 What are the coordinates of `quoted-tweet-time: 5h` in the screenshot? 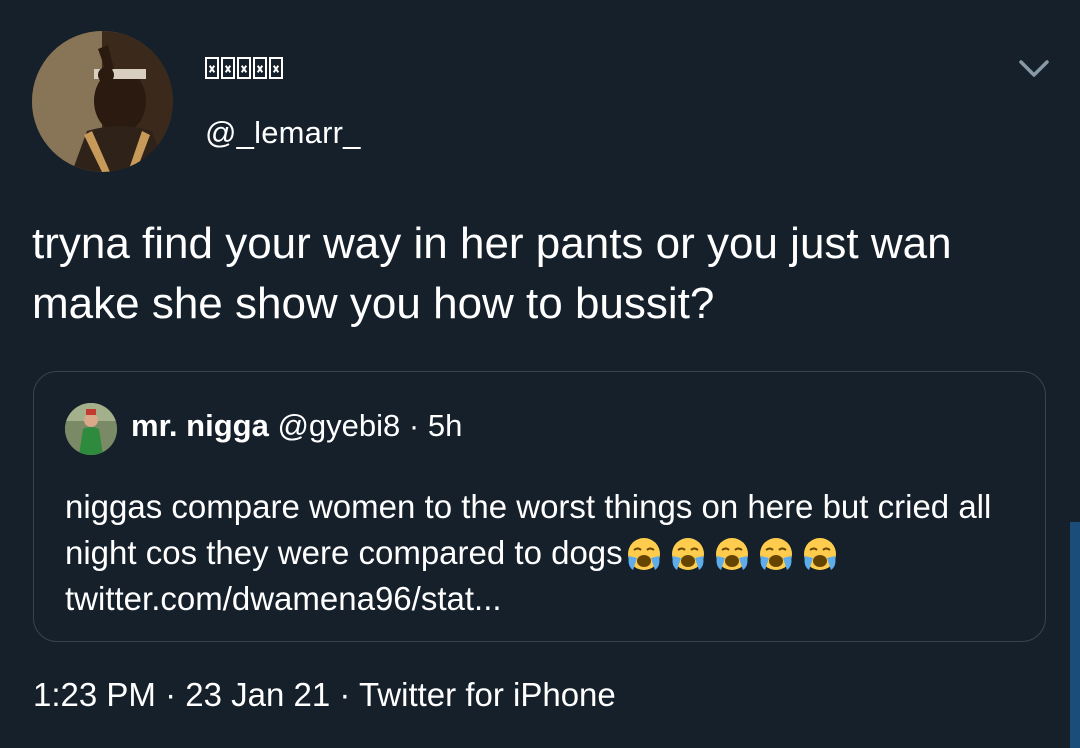 It's located at (445, 425).